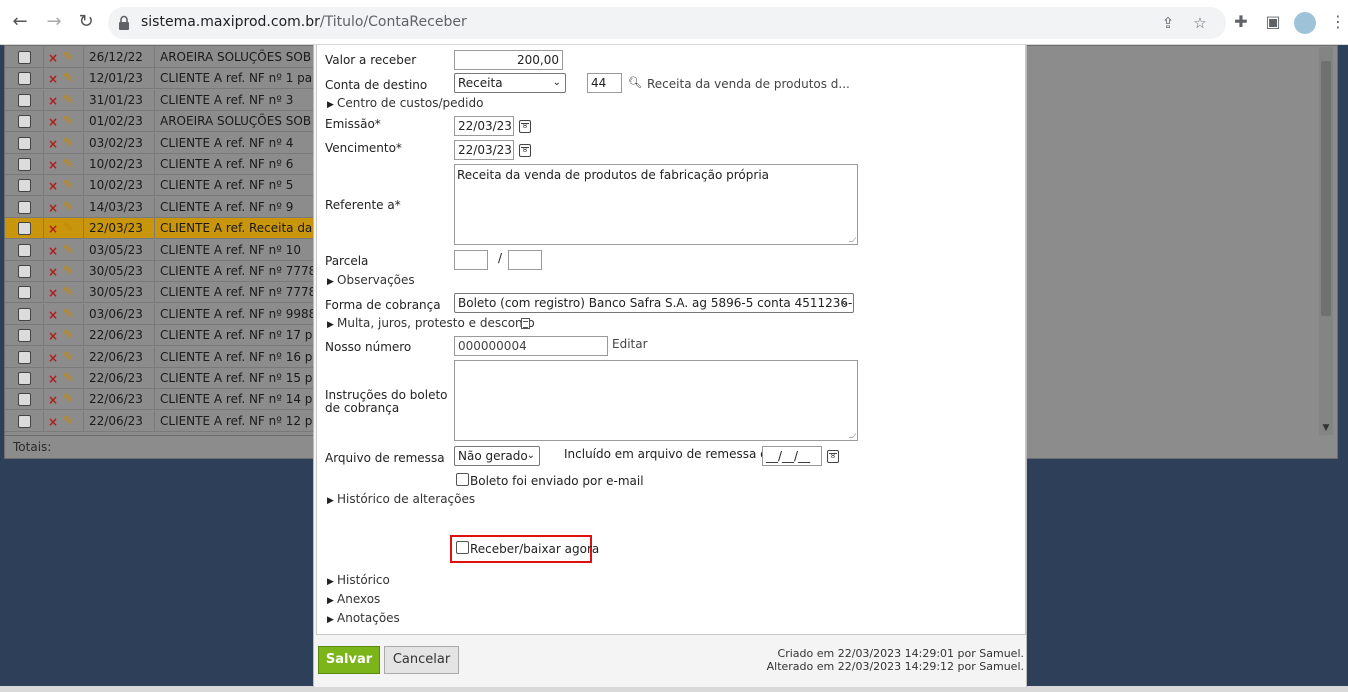  What do you see at coordinates (160, 57) in the screenshot?
I see `table-row: ×✎ 26/12/22 AROEIRA SOLUÇÕES SOB MEDIDA` at bounding box center [160, 57].